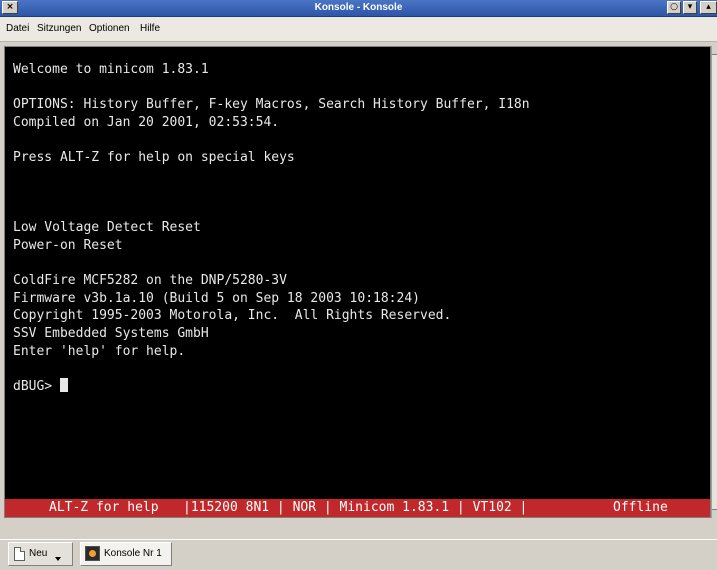 The width and height of the screenshot is (717, 570). I want to click on new-session-label: Neu, so click(38, 553).